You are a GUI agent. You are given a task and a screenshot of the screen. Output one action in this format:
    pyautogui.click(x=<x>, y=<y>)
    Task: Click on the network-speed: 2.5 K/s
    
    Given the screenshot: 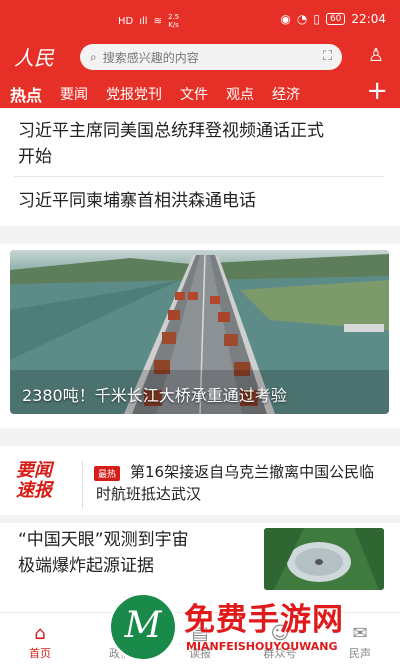 What is the action you would take?
    pyautogui.click(x=173, y=21)
    